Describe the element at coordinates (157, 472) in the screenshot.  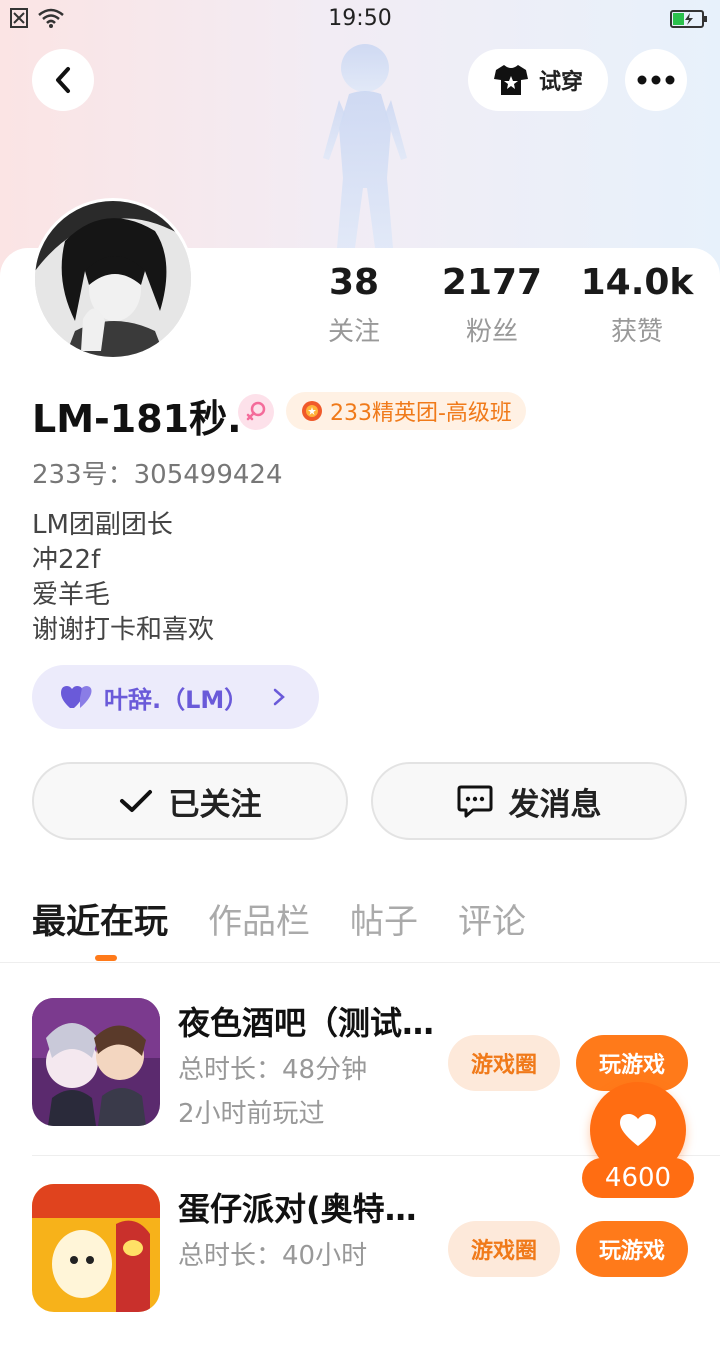
I see `user-id: 233号：305499424` at that location.